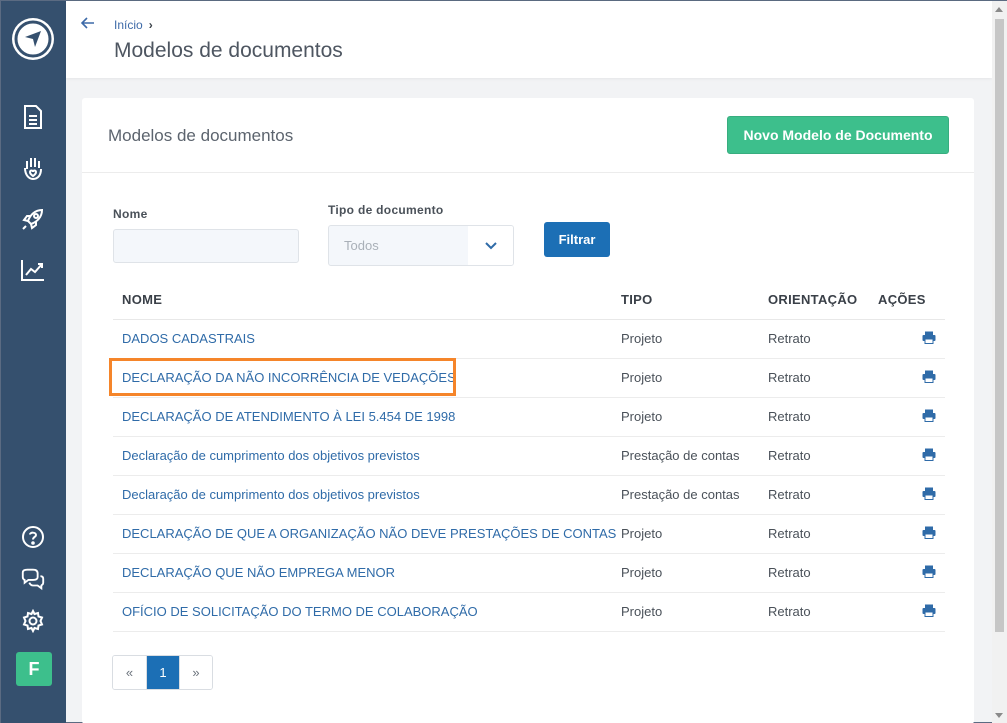 The width and height of the screenshot is (1007, 723). I want to click on vertical-scrollbar, so click(999, 362).